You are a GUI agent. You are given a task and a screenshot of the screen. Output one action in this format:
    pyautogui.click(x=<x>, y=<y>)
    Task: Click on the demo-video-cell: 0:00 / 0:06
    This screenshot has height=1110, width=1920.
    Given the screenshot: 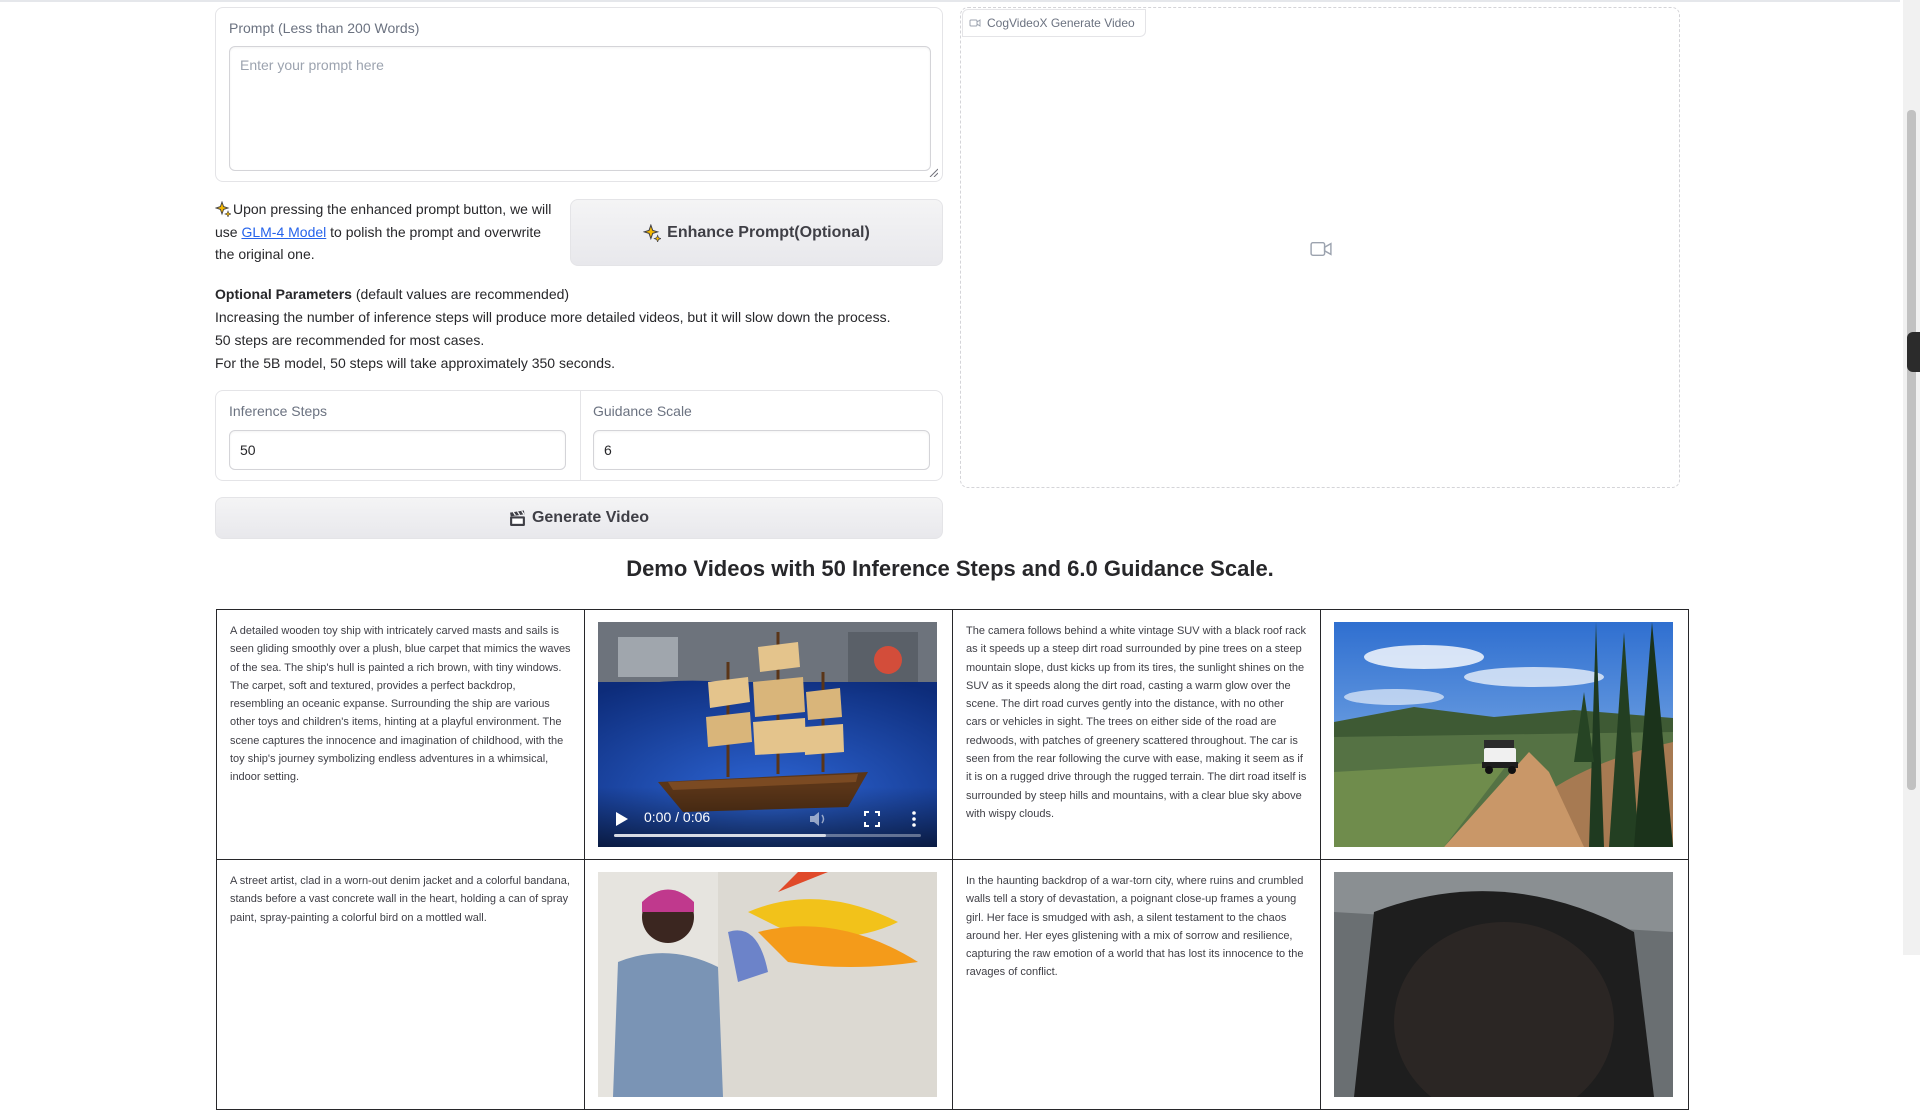 What is the action you would take?
    pyautogui.click(x=768, y=734)
    